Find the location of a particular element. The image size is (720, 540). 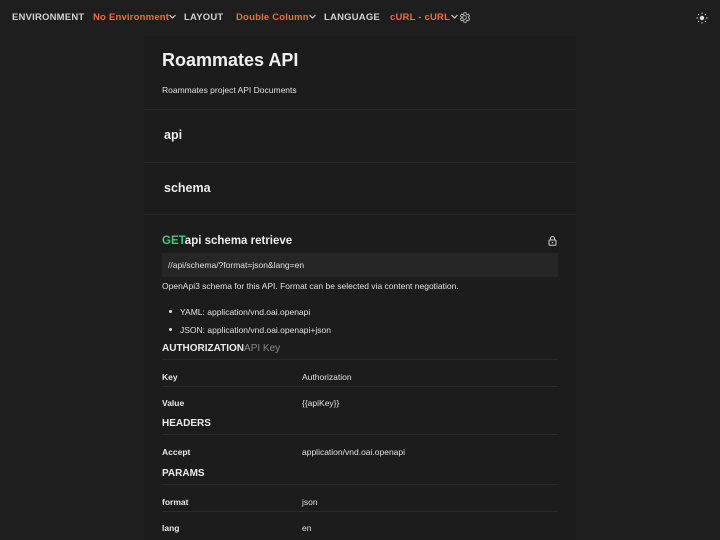

authorization-type: API Key is located at coordinates (262, 348).